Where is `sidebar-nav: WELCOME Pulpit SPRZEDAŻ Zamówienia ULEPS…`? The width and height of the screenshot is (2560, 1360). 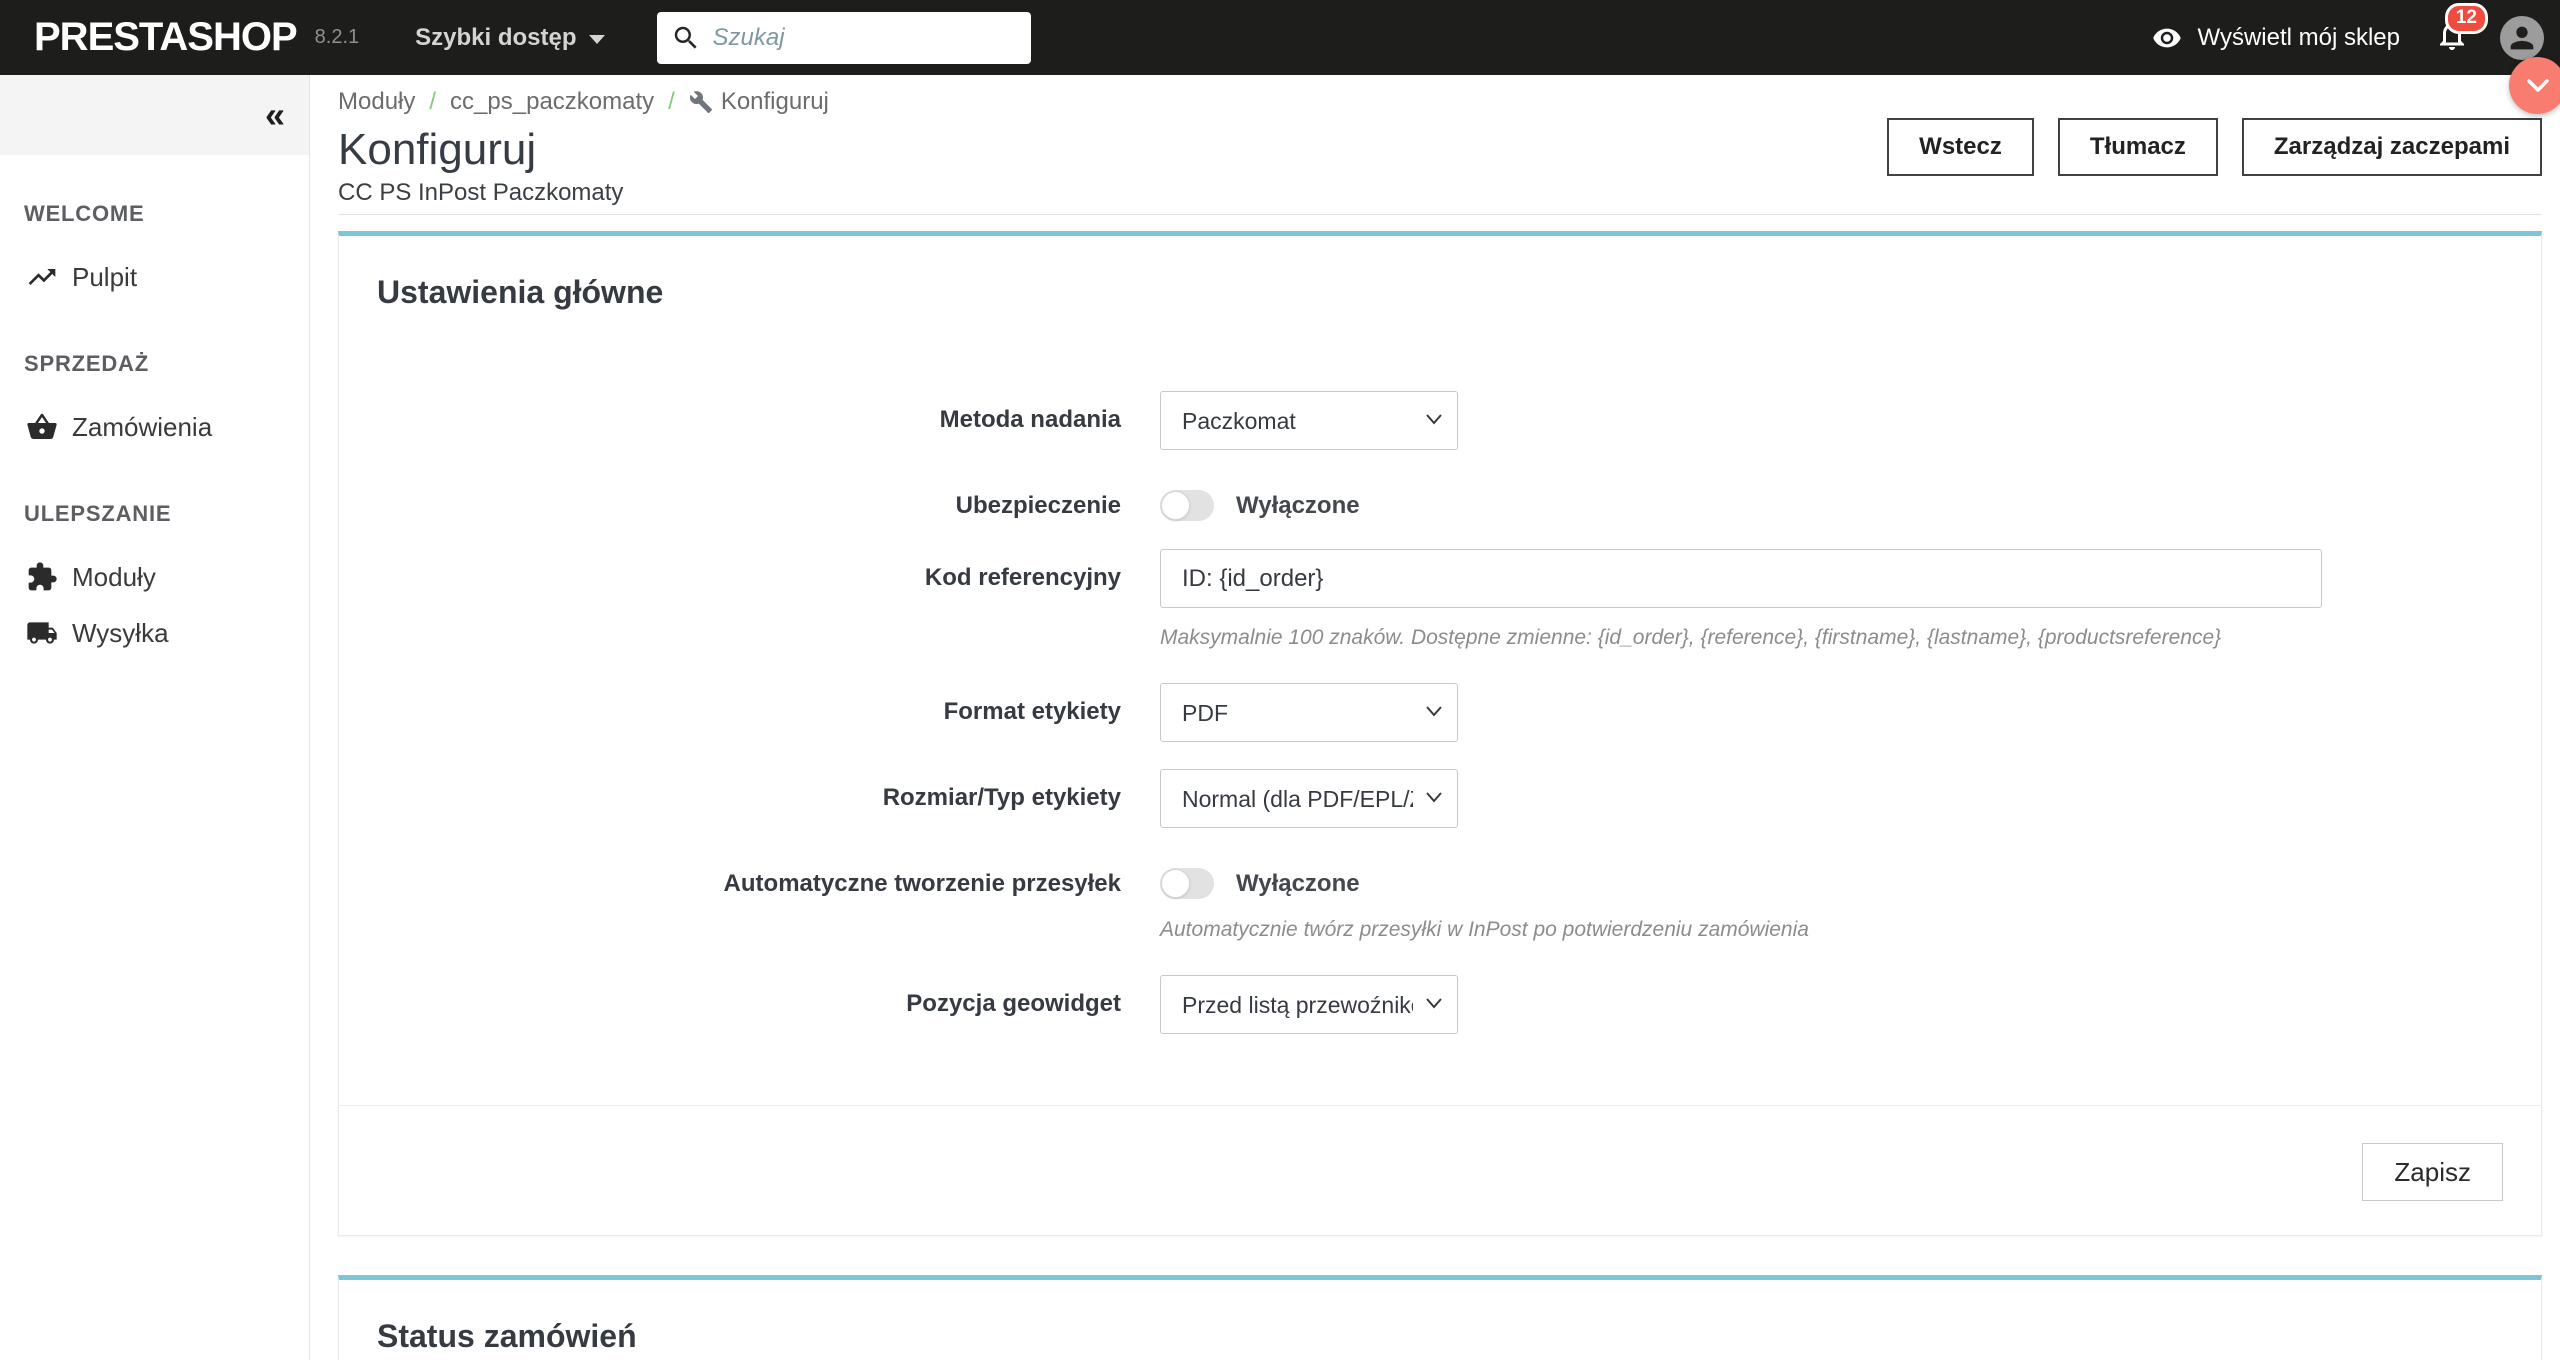
sidebar-nav: WELCOME Pulpit SPRZEDAŻ Zamówienia ULEPS… is located at coordinates (154, 408).